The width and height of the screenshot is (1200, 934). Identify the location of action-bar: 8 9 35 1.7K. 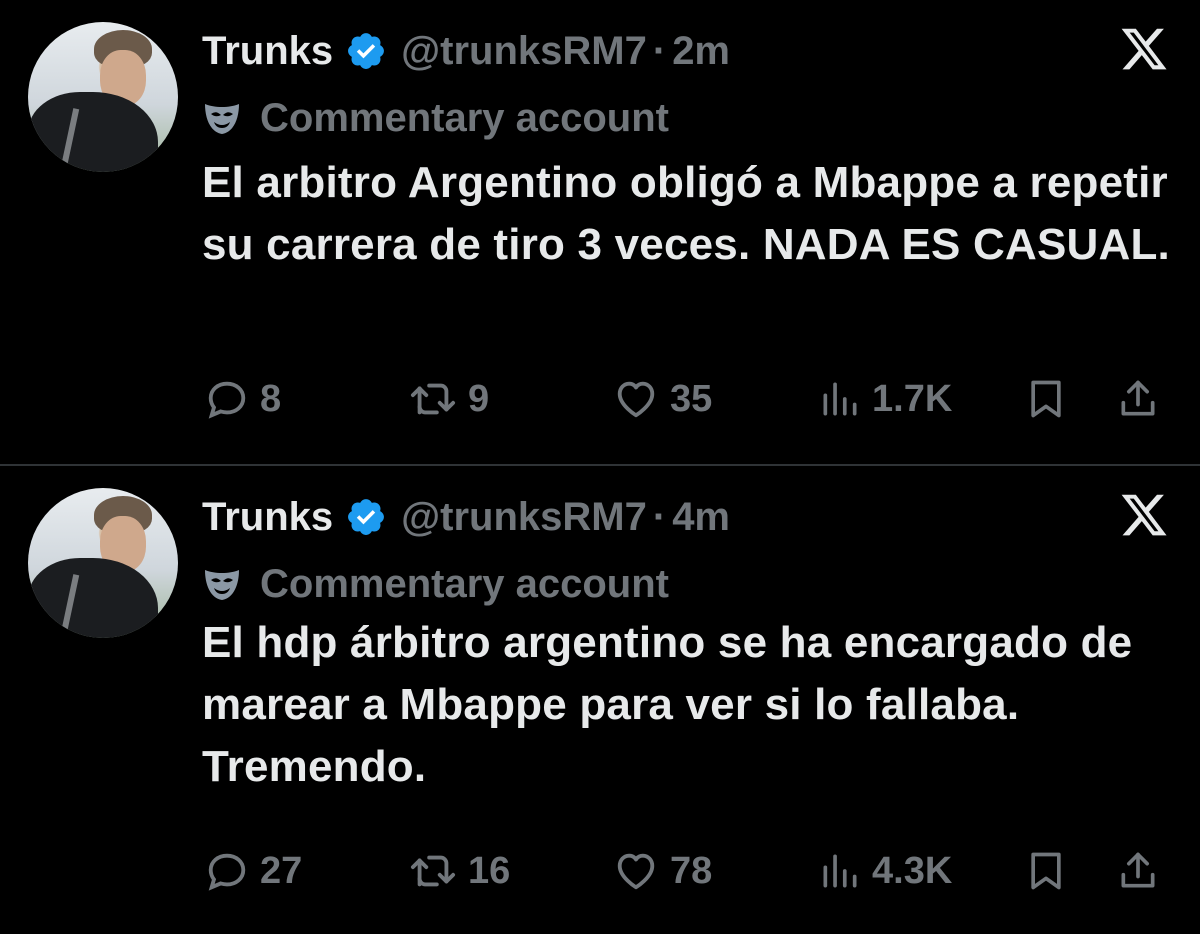
(690, 399).